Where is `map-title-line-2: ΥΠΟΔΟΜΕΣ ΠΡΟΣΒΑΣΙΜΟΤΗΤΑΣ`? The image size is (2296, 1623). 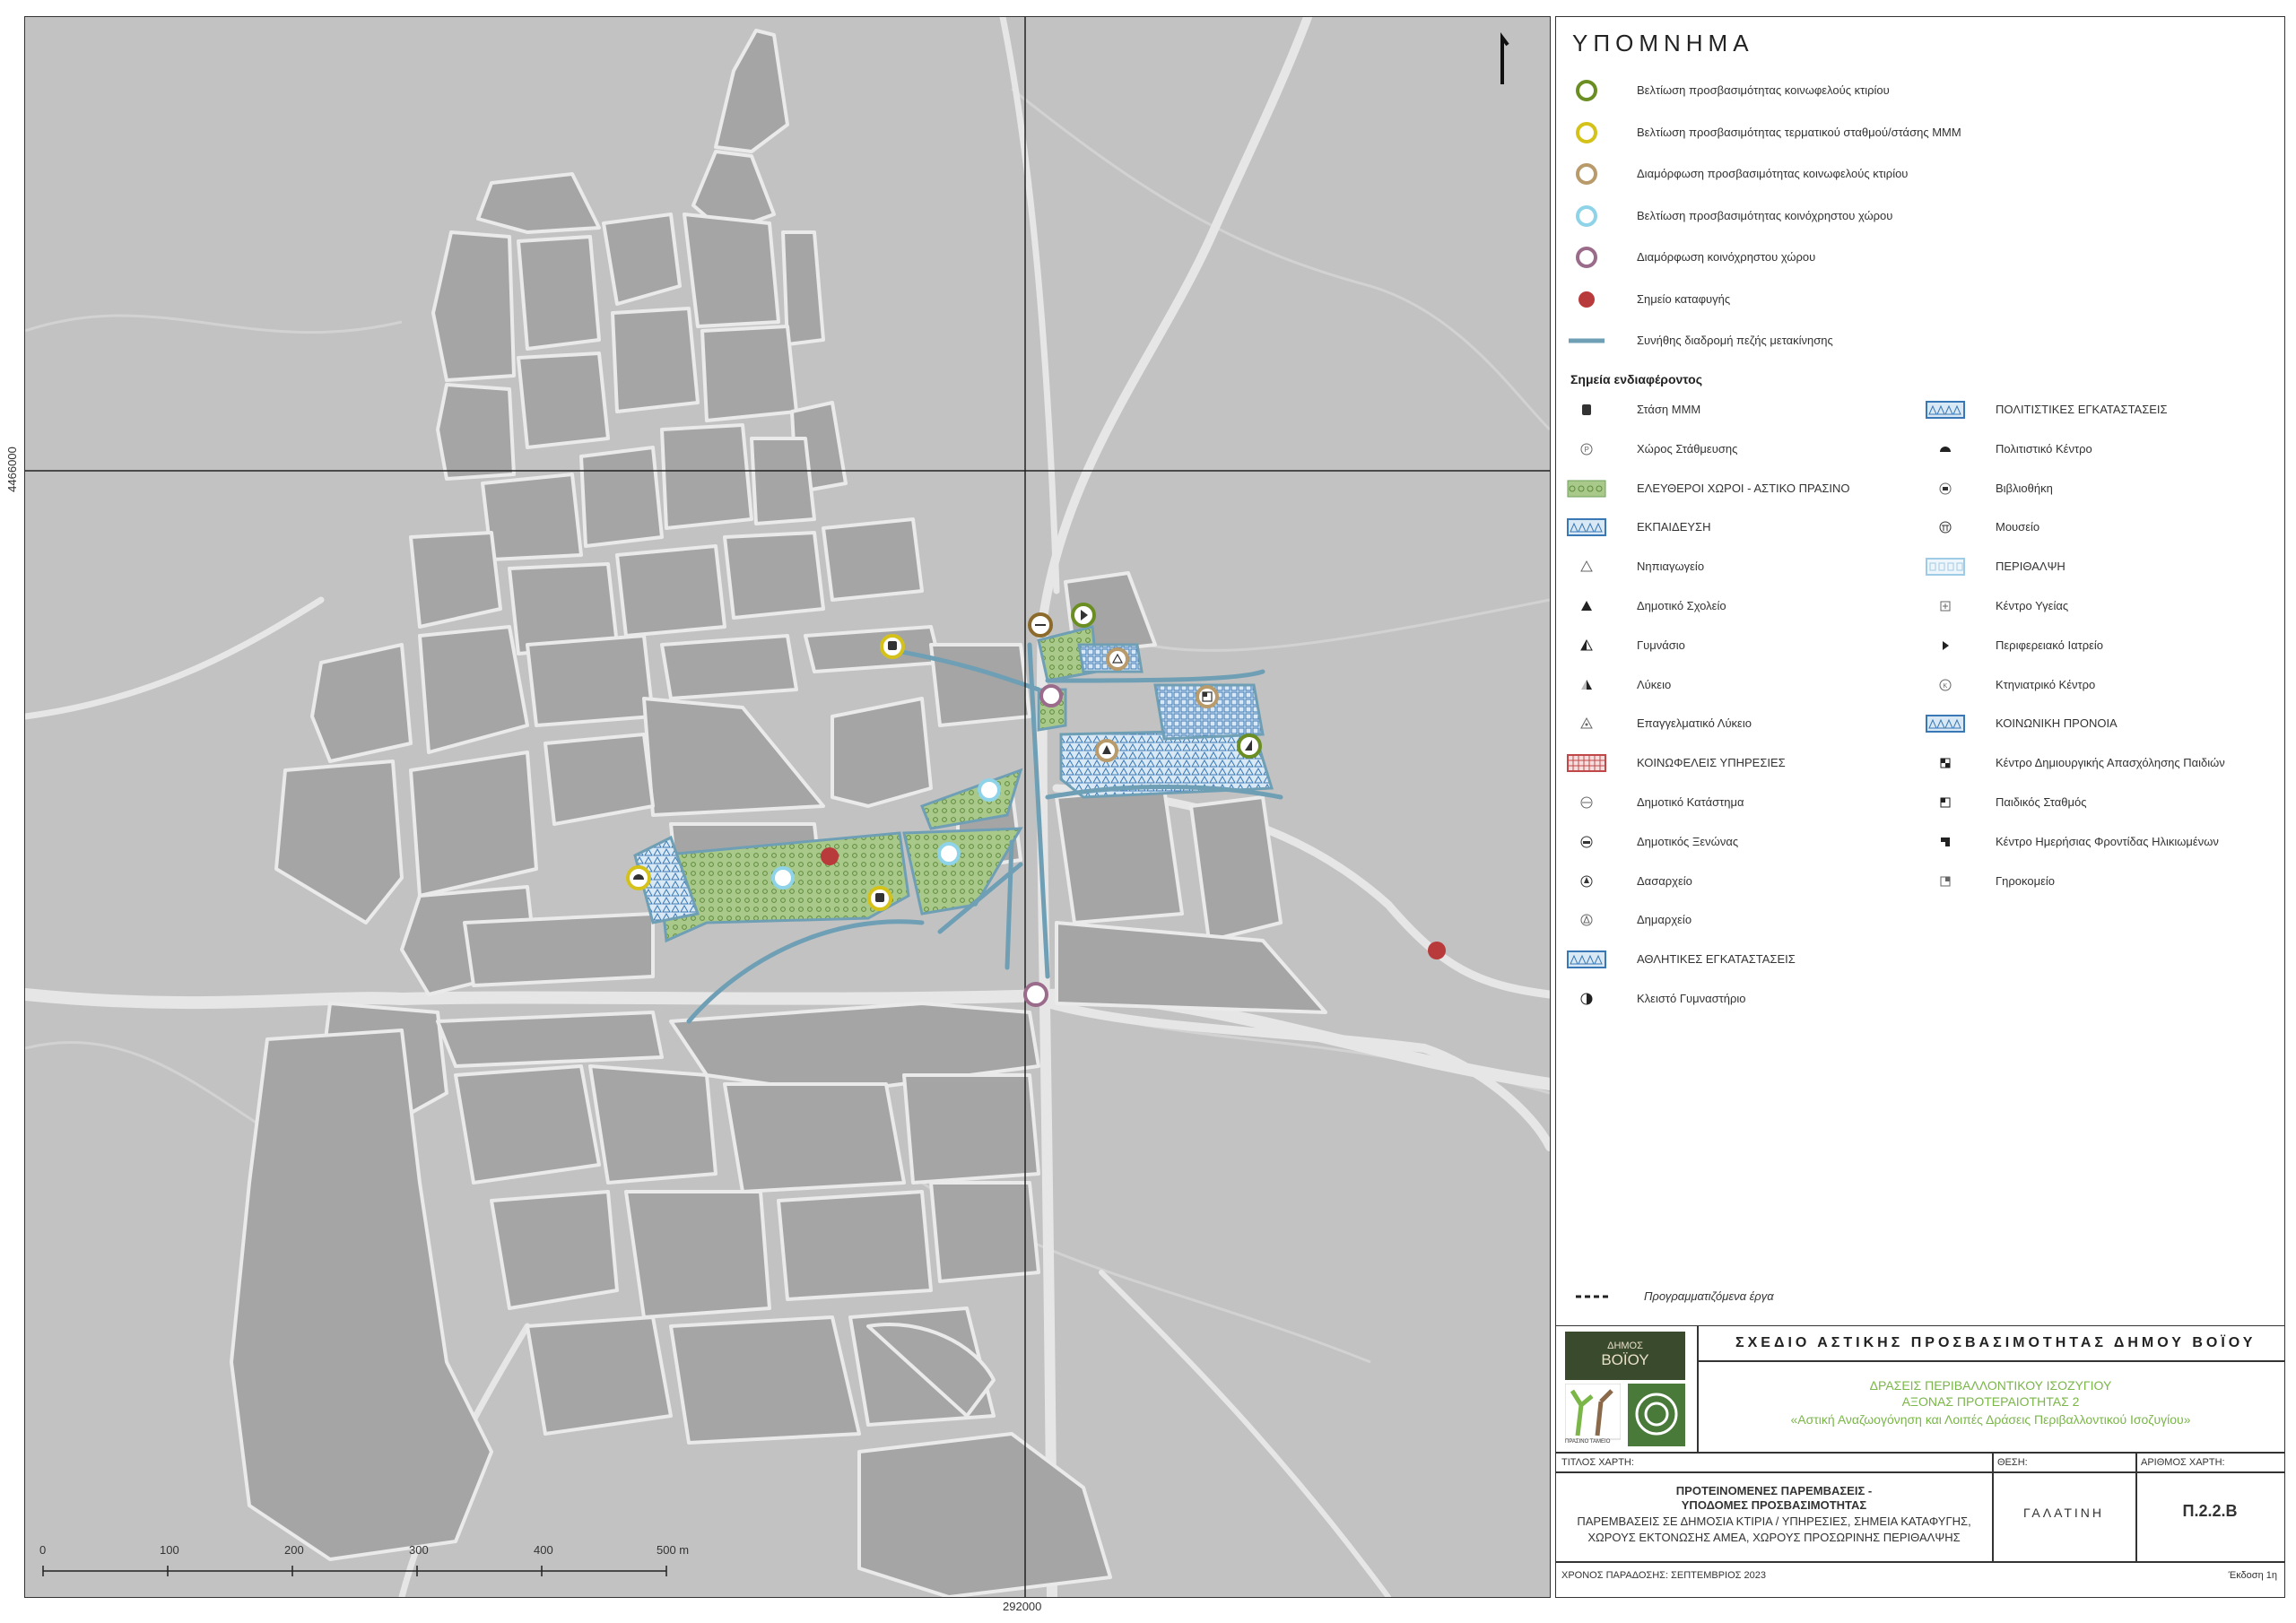 map-title-line-2: ΥΠΟΔΟΜΕΣ ΠΡΟΣΒΑΣΙΜΟΤΗΤΑΣ is located at coordinates (1774, 1505).